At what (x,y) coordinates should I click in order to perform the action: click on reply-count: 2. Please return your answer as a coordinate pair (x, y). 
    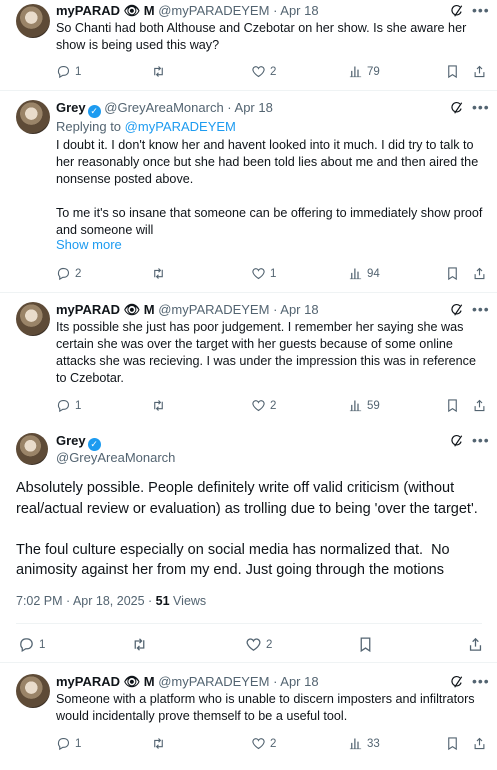
    Looking at the image, I should click on (78, 273).